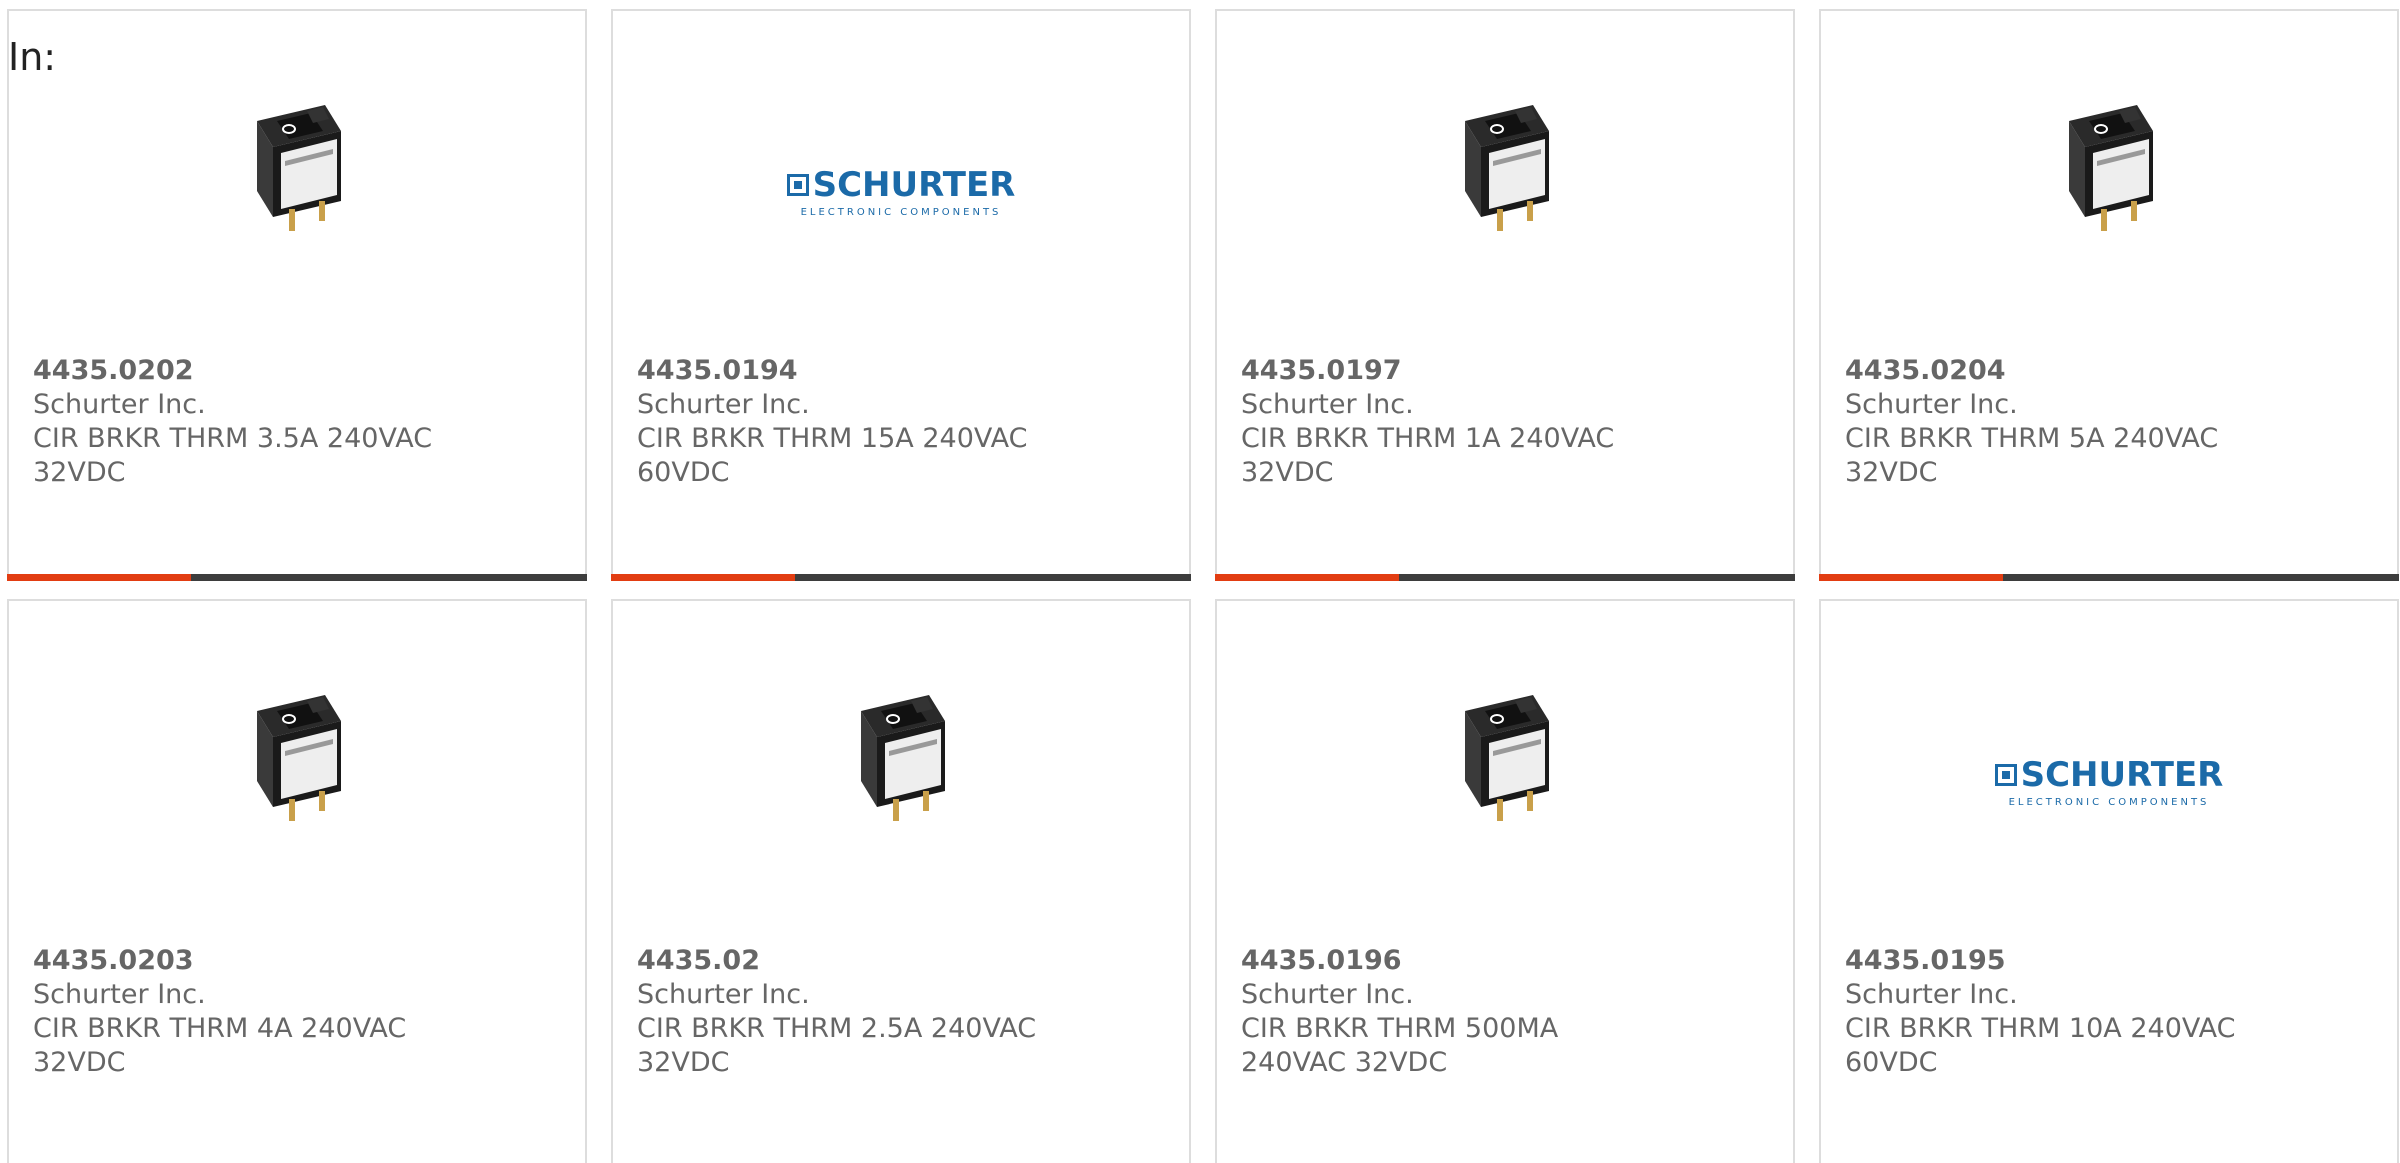  Describe the element at coordinates (220, 1045) in the screenshot. I see `description: CIR BRKR THRM 4A 240VAC 32VDC` at that location.